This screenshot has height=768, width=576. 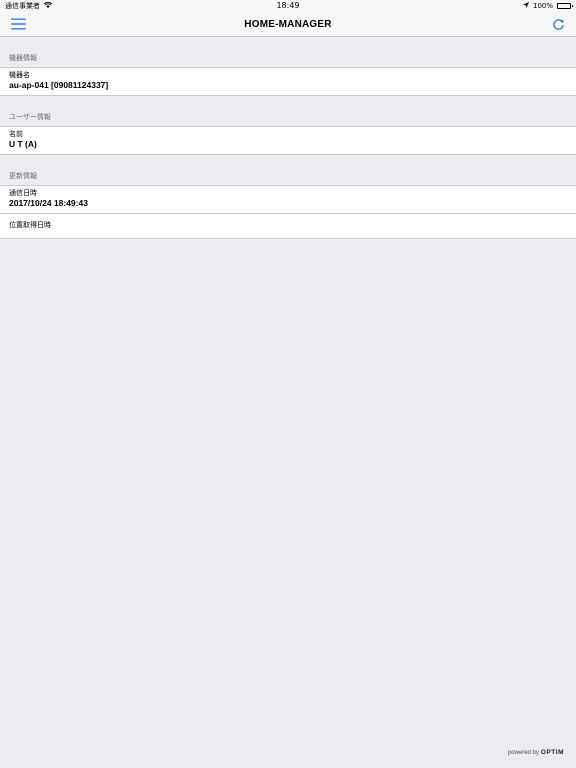 I want to click on user-name-cell: 名前 U T (A), so click(x=288, y=140).